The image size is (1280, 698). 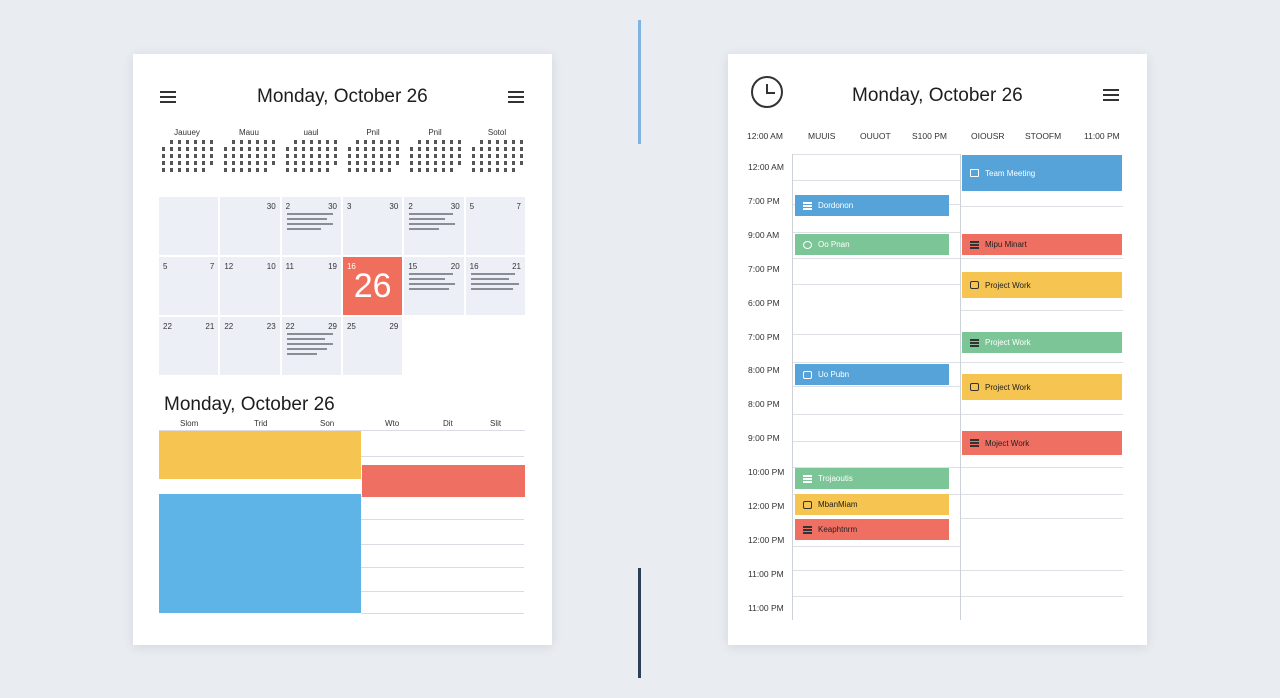 What do you see at coordinates (834, 244) in the screenshot?
I see `event-label: Oo Pnan` at bounding box center [834, 244].